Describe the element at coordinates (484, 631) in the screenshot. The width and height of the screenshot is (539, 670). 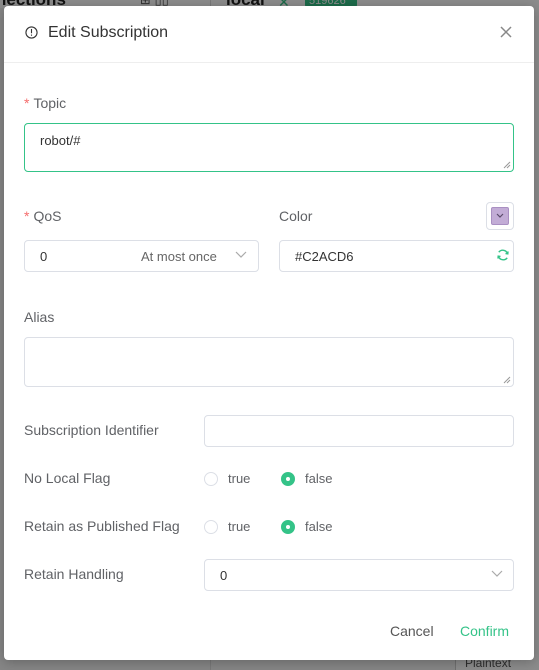
I see `confirm-button: Confirm` at that location.